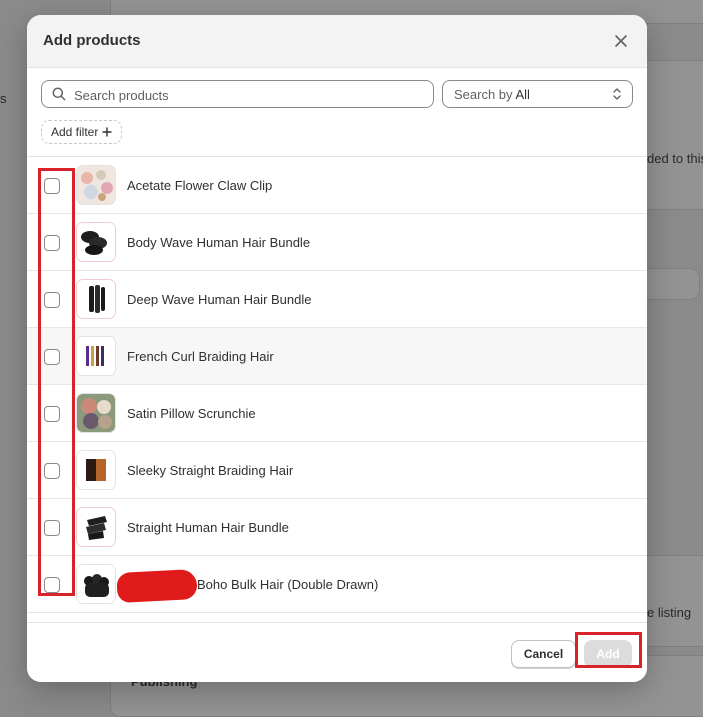 This screenshot has height=717, width=703. I want to click on background-text: e listing, so click(669, 612).